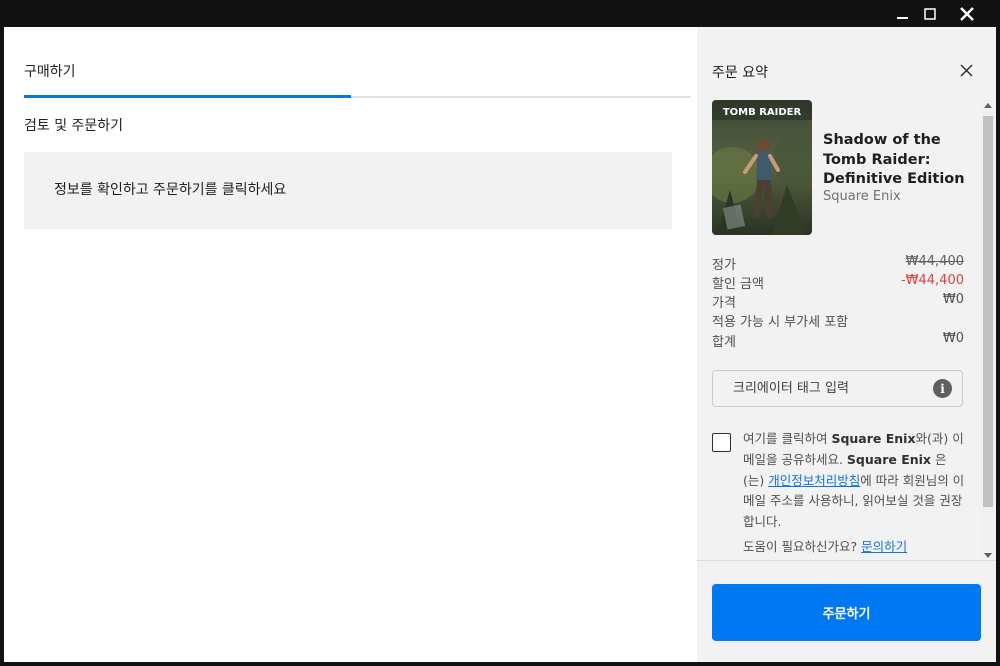 The image size is (1000, 666). What do you see at coordinates (934, 261) in the screenshot?
I see `price-value: ₩44,400` at bounding box center [934, 261].